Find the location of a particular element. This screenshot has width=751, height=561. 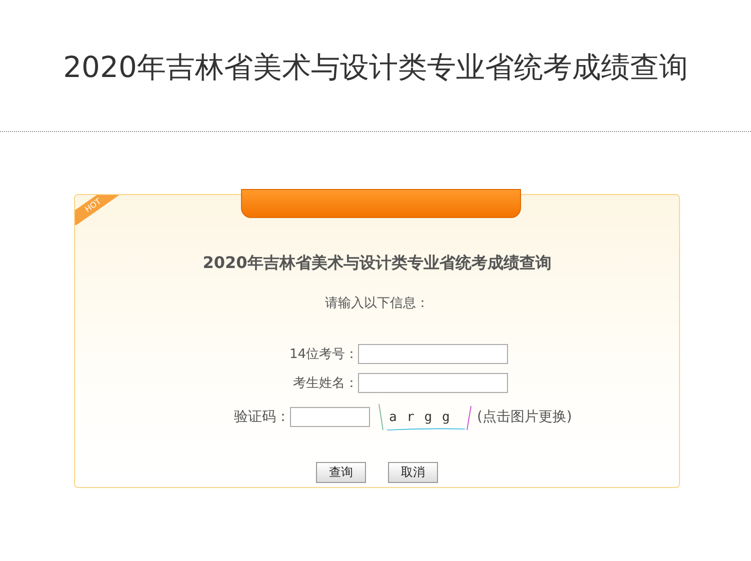

captcha-field is located at coordinates (330, 417).